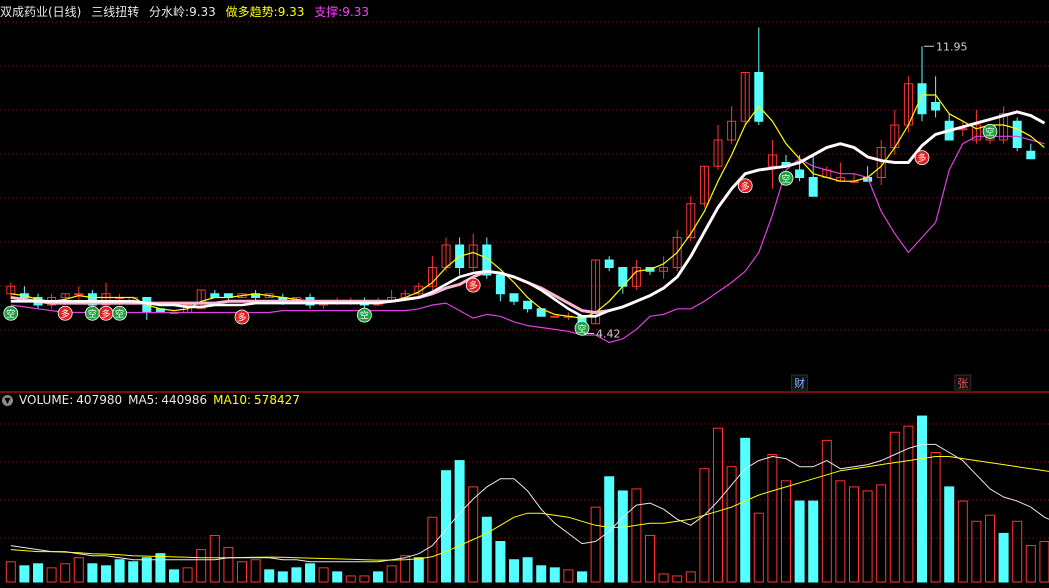  What do you see at coordinates (799, 383) in the screenshot?
I see `event-marker-label: 财` at bounding box center [799, 383].